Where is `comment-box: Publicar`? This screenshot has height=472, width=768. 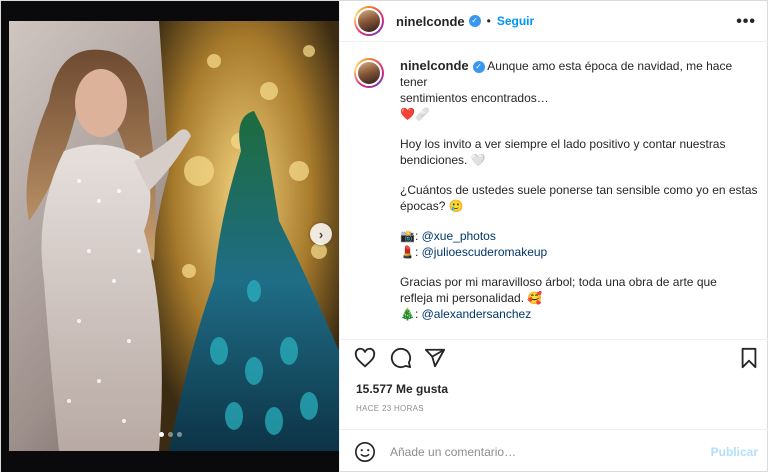
comment-box: Publicar is located at coordinates (554, 450).